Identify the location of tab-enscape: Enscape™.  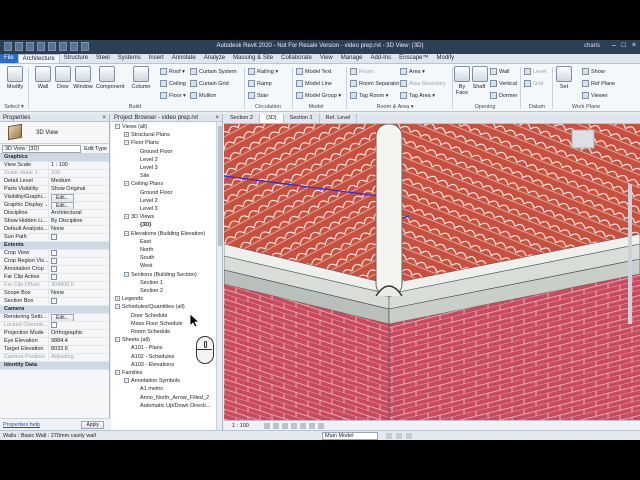
(413, 58).